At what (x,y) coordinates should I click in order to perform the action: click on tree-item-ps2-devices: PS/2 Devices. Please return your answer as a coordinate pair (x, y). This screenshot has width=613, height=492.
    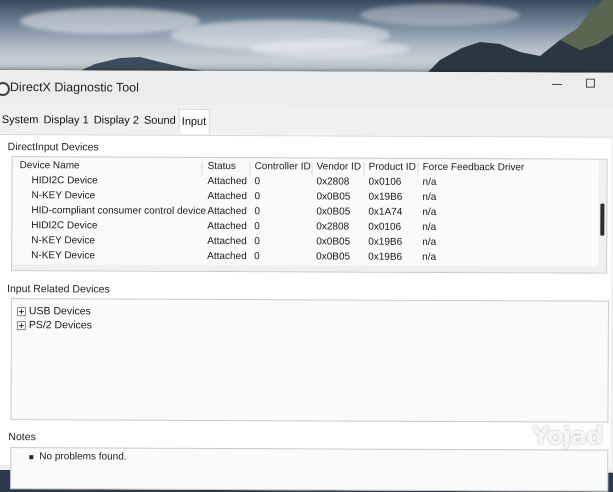
    Looking at the image, I should click on (54, 325).